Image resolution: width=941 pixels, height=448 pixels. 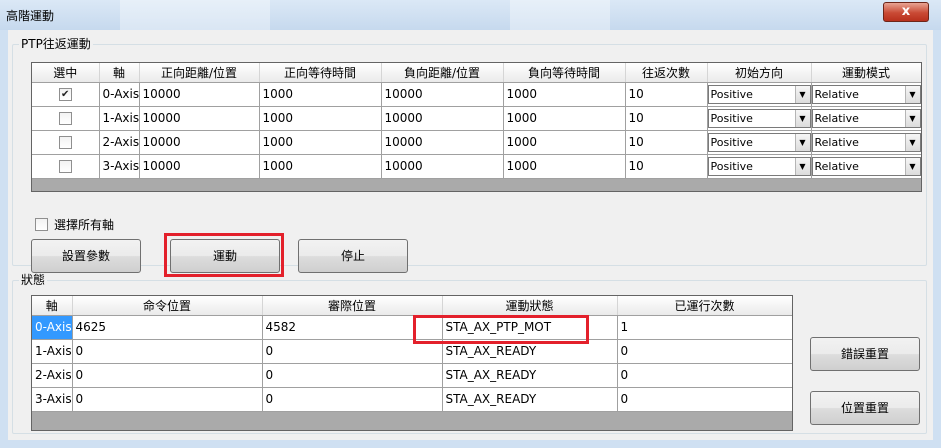 What do you see at coordinates (119, 94) in the screenshot?
I see `ptp-axis-cell: 0-Axis` at bounding box center [119, 94].